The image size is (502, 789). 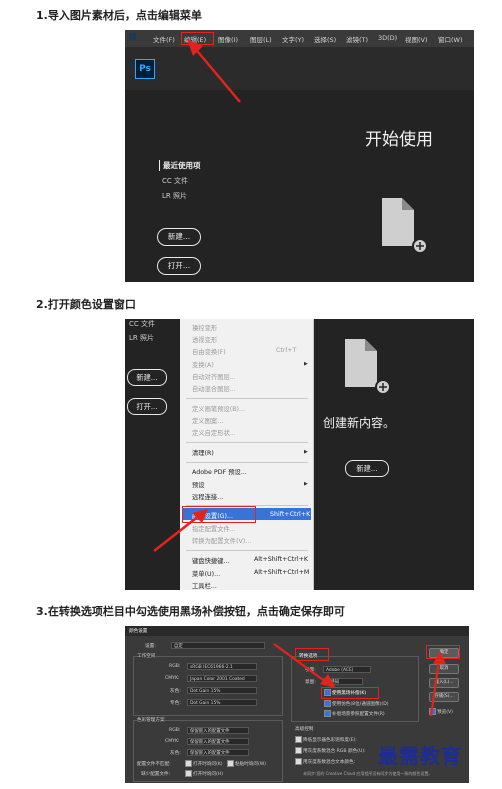 I want to click on dither-checkbox, so click(x=327, y=703).